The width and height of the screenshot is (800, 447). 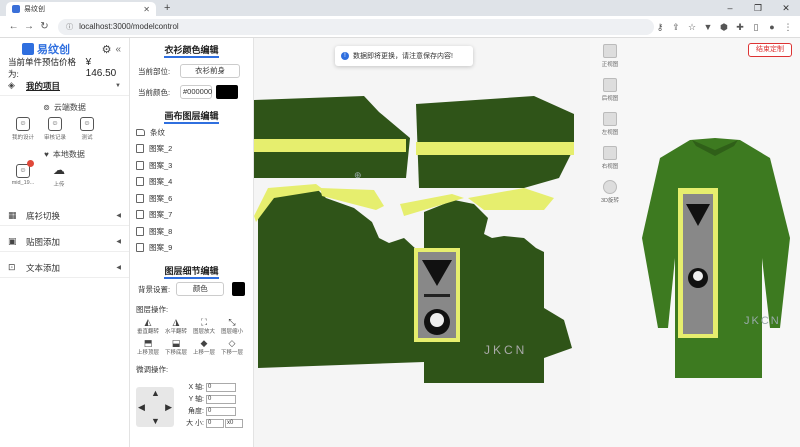 What do you see at coordinates (64, 268) in the screenshot?
I see `menu-add-text: ⊡ 文本添加 ◀` at bounding box center [64, 268].